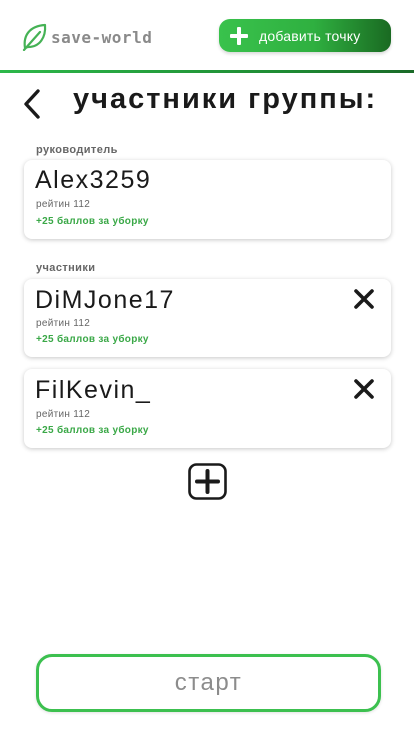 The image size is (414, 736). I want to click on chevron-left-icon, so click(32, 104).